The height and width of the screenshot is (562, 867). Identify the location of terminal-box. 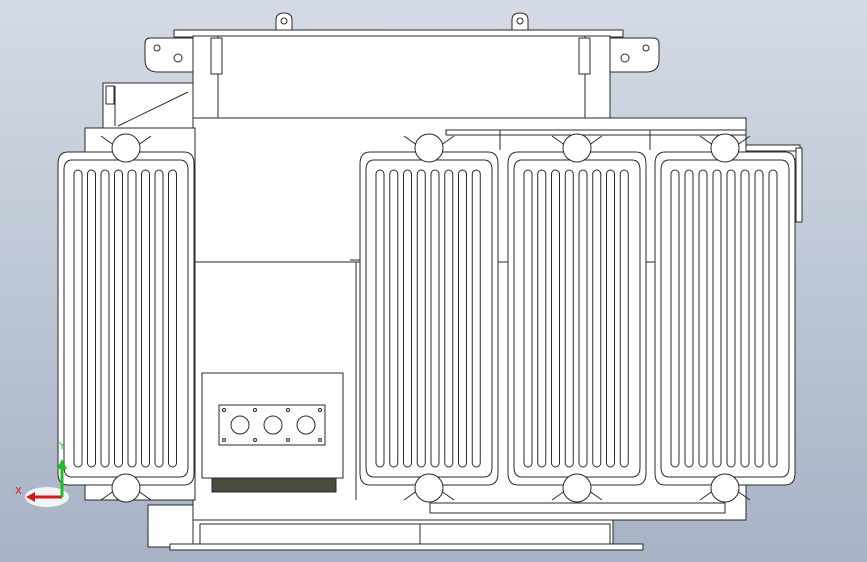
(272, 432).